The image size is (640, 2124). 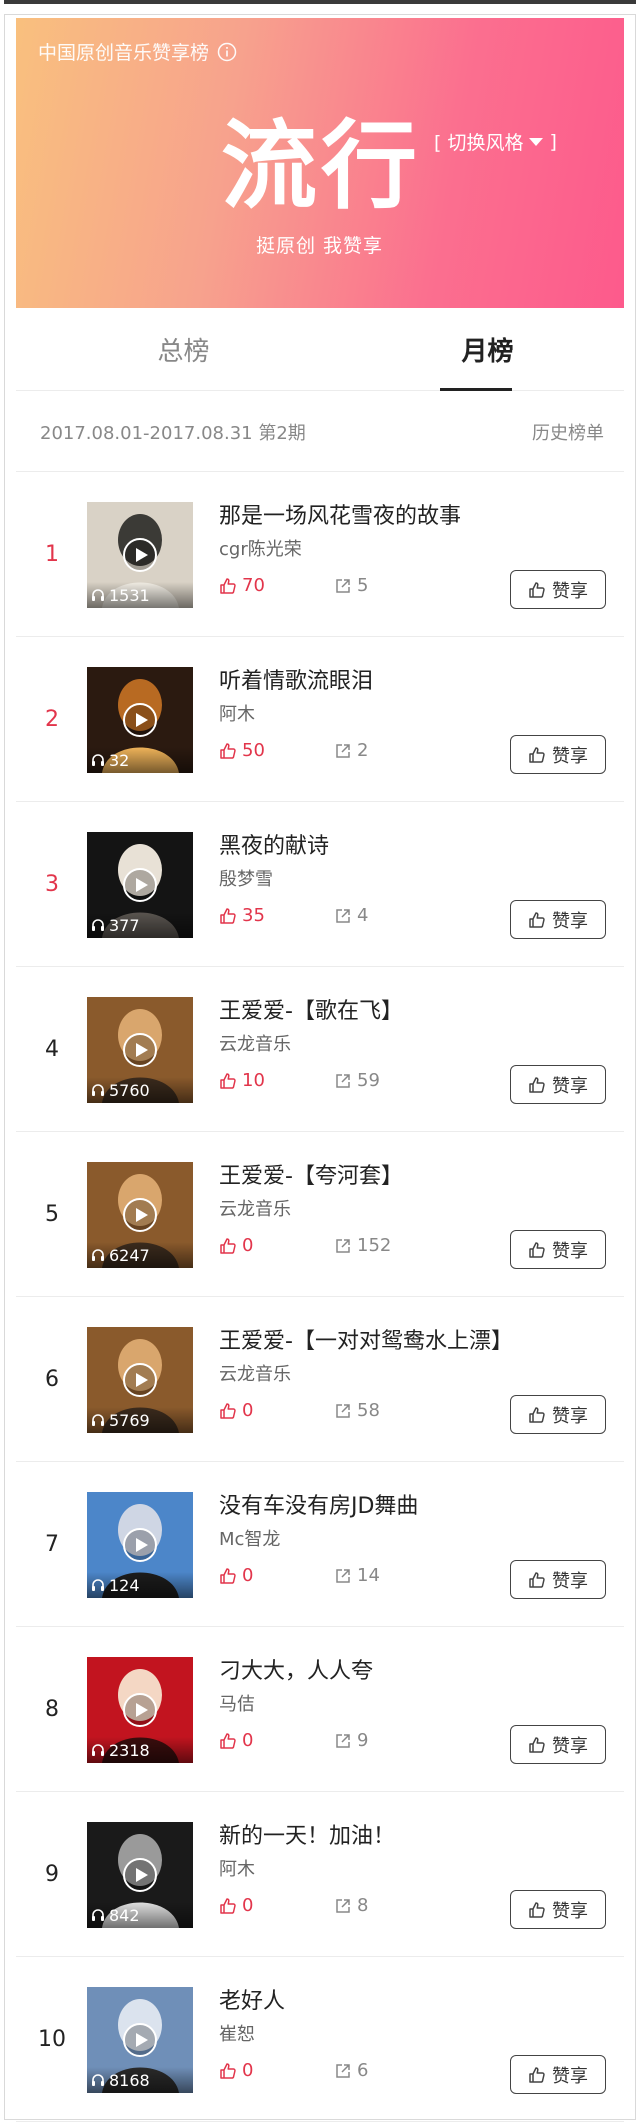 I want to click on play-count: 377, so click(x=140, y=925).